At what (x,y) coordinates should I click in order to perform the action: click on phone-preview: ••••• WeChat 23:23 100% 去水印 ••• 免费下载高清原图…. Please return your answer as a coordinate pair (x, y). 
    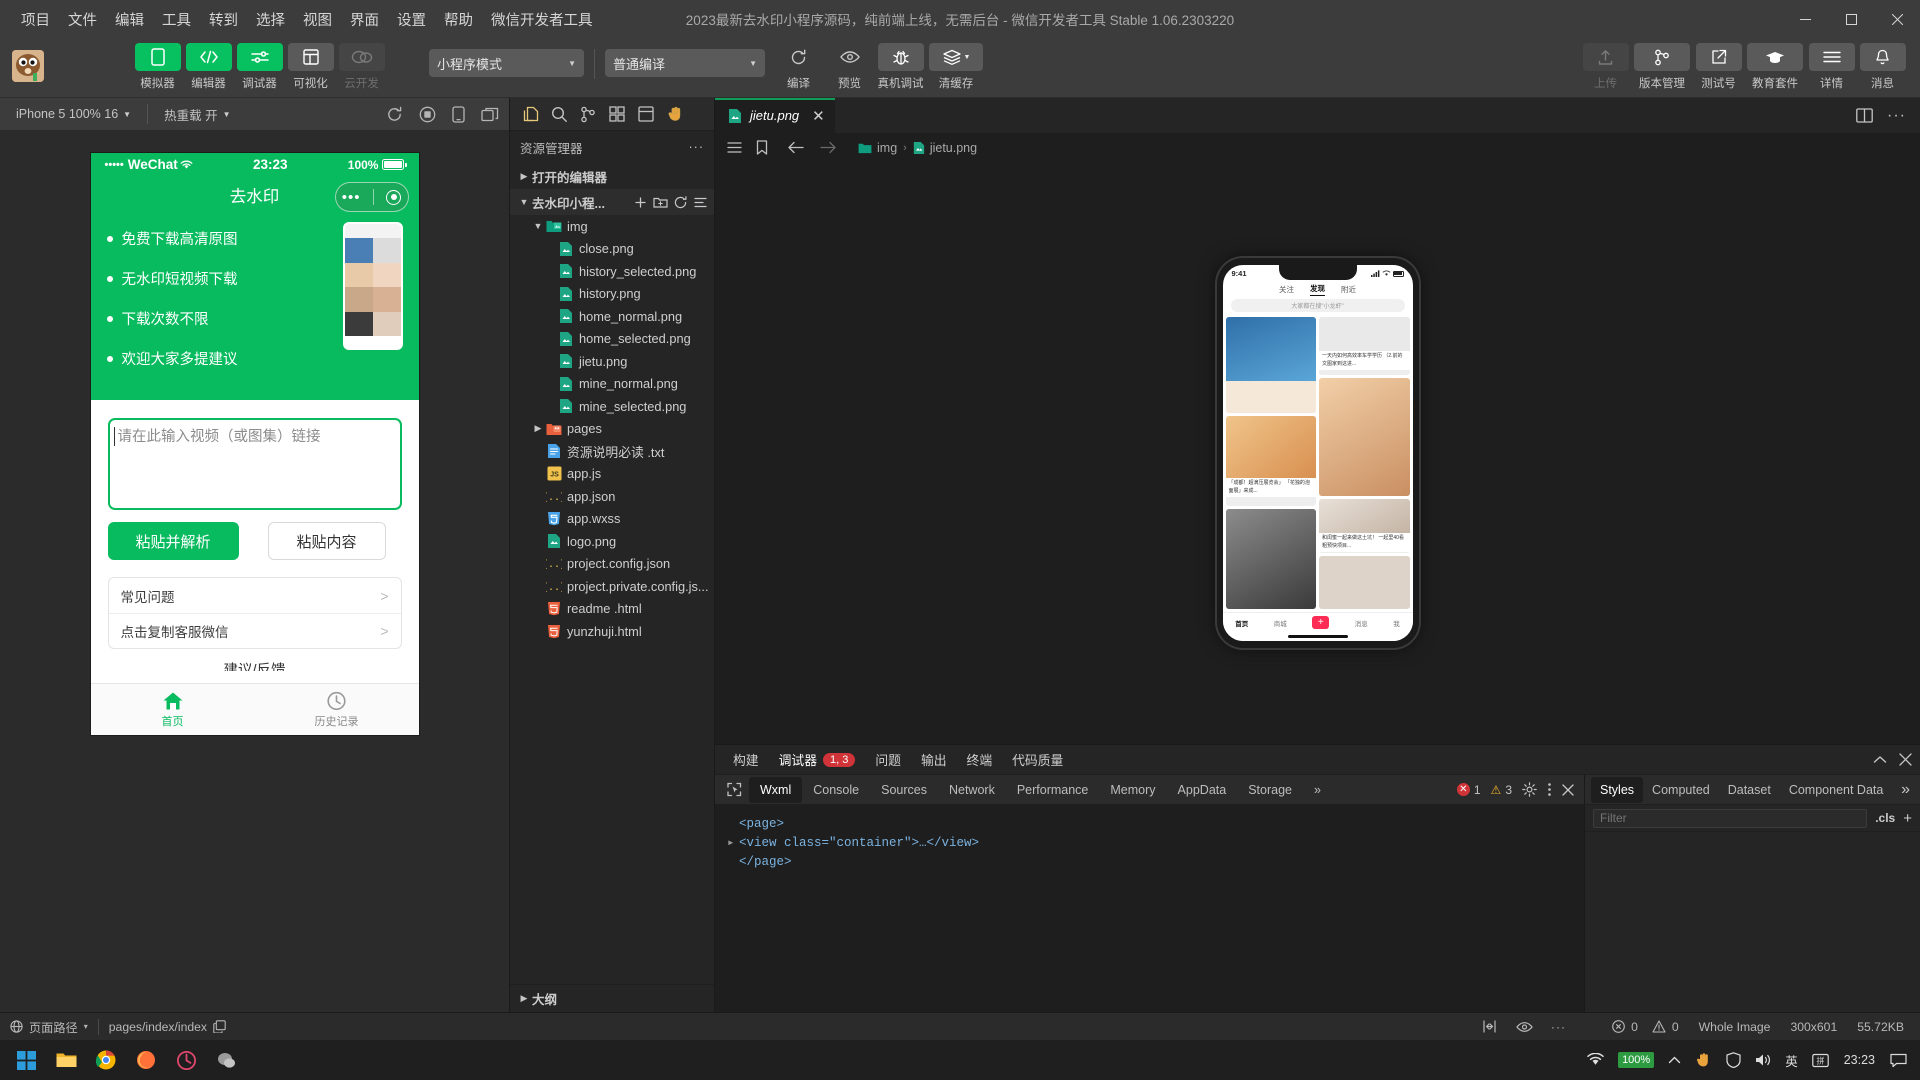
    Looking at the image, I should click on (254, 444).